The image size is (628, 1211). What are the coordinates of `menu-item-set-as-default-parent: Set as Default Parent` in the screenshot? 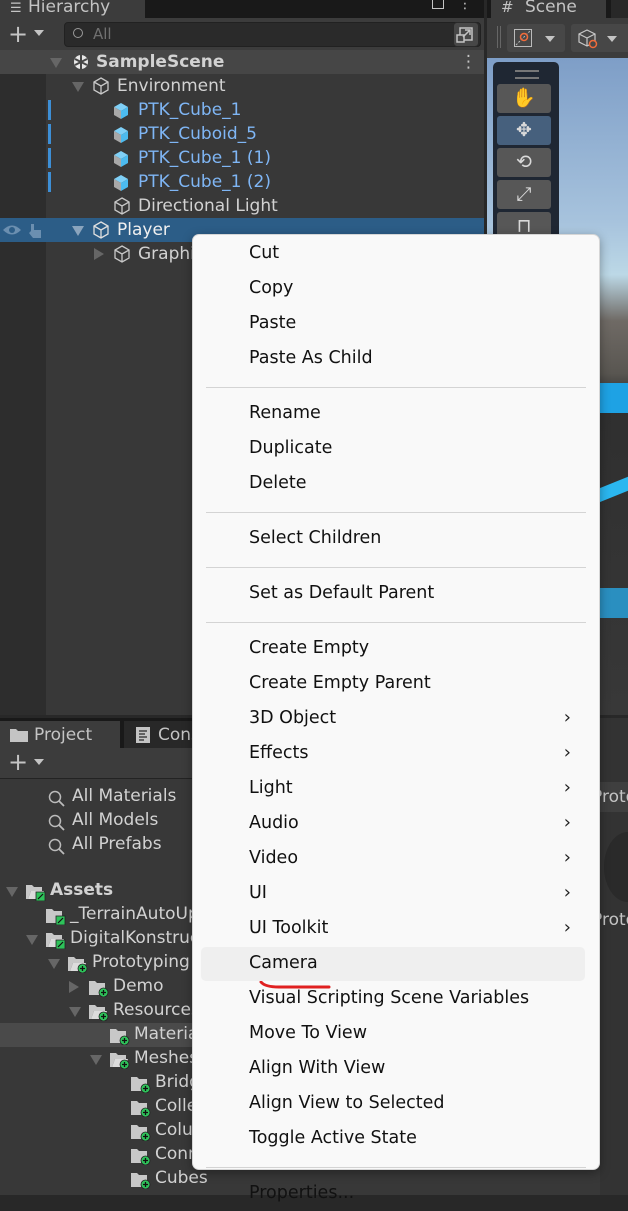 It's located at (393, 594).